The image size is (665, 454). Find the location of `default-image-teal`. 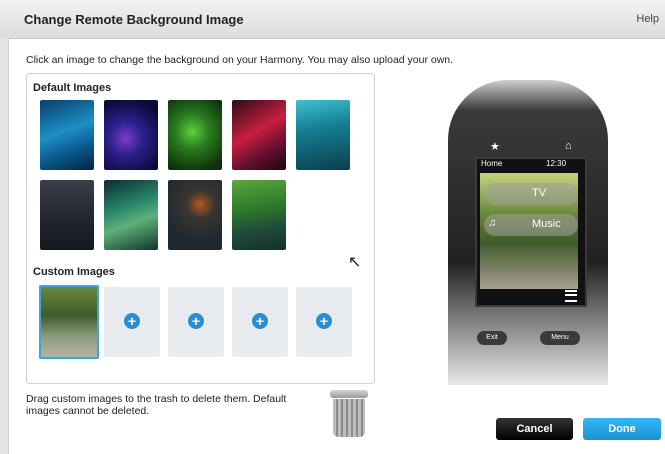

default-image-teal is located at coordinates (323, 135).